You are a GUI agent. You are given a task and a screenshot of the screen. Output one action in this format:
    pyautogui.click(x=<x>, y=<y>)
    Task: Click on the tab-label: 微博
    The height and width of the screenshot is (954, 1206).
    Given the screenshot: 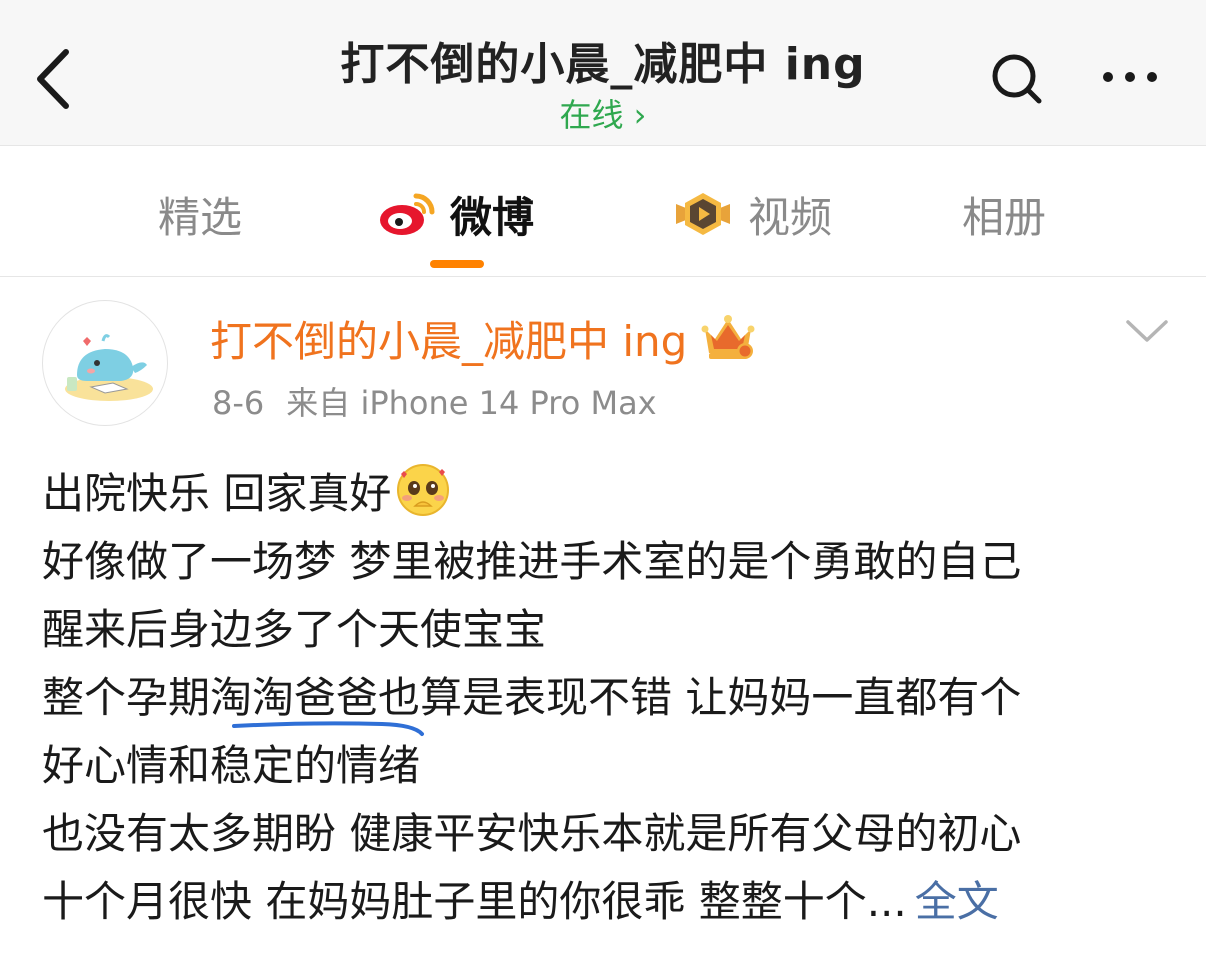 What is the action you would take?
    pyautogui.click(x=492, y=217)
    